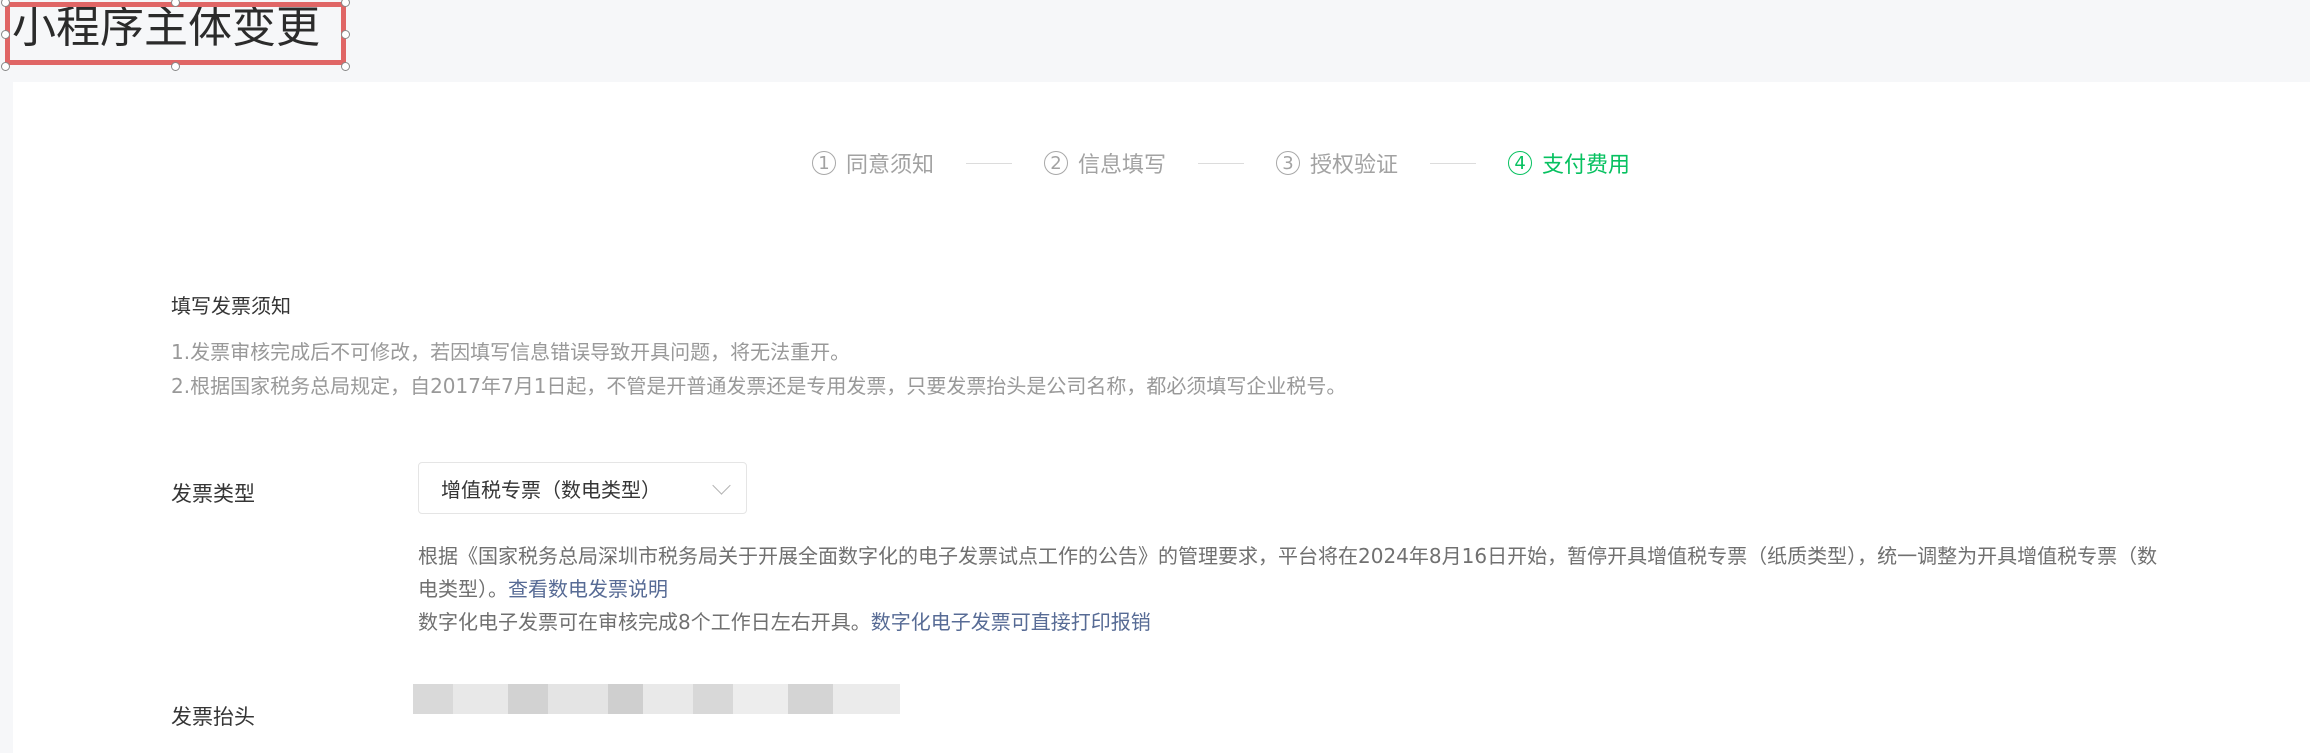  I want to click on step-auth: 3 授权验证, so click(1337, 163).